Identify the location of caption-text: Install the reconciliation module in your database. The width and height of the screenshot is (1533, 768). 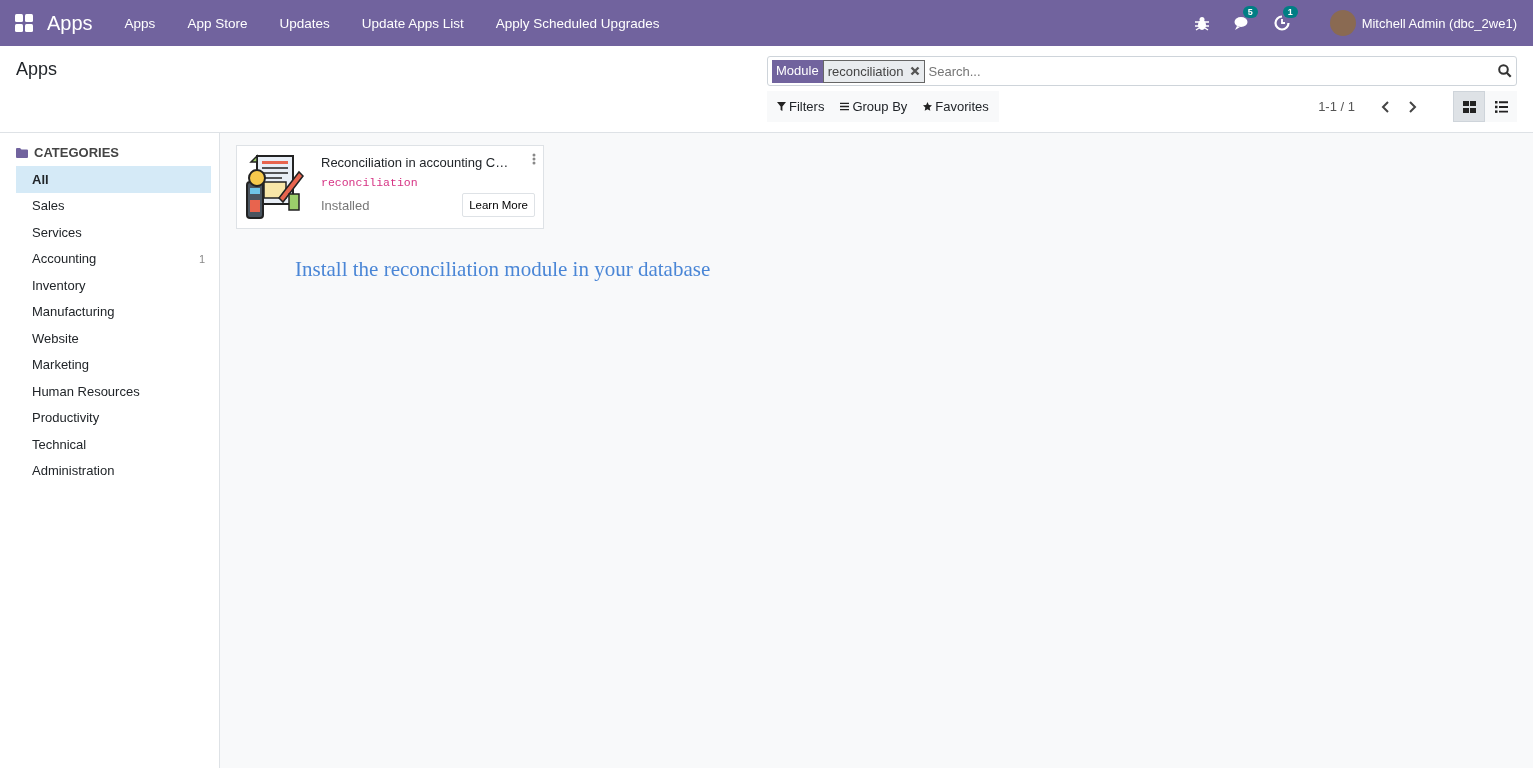
(503, 269).